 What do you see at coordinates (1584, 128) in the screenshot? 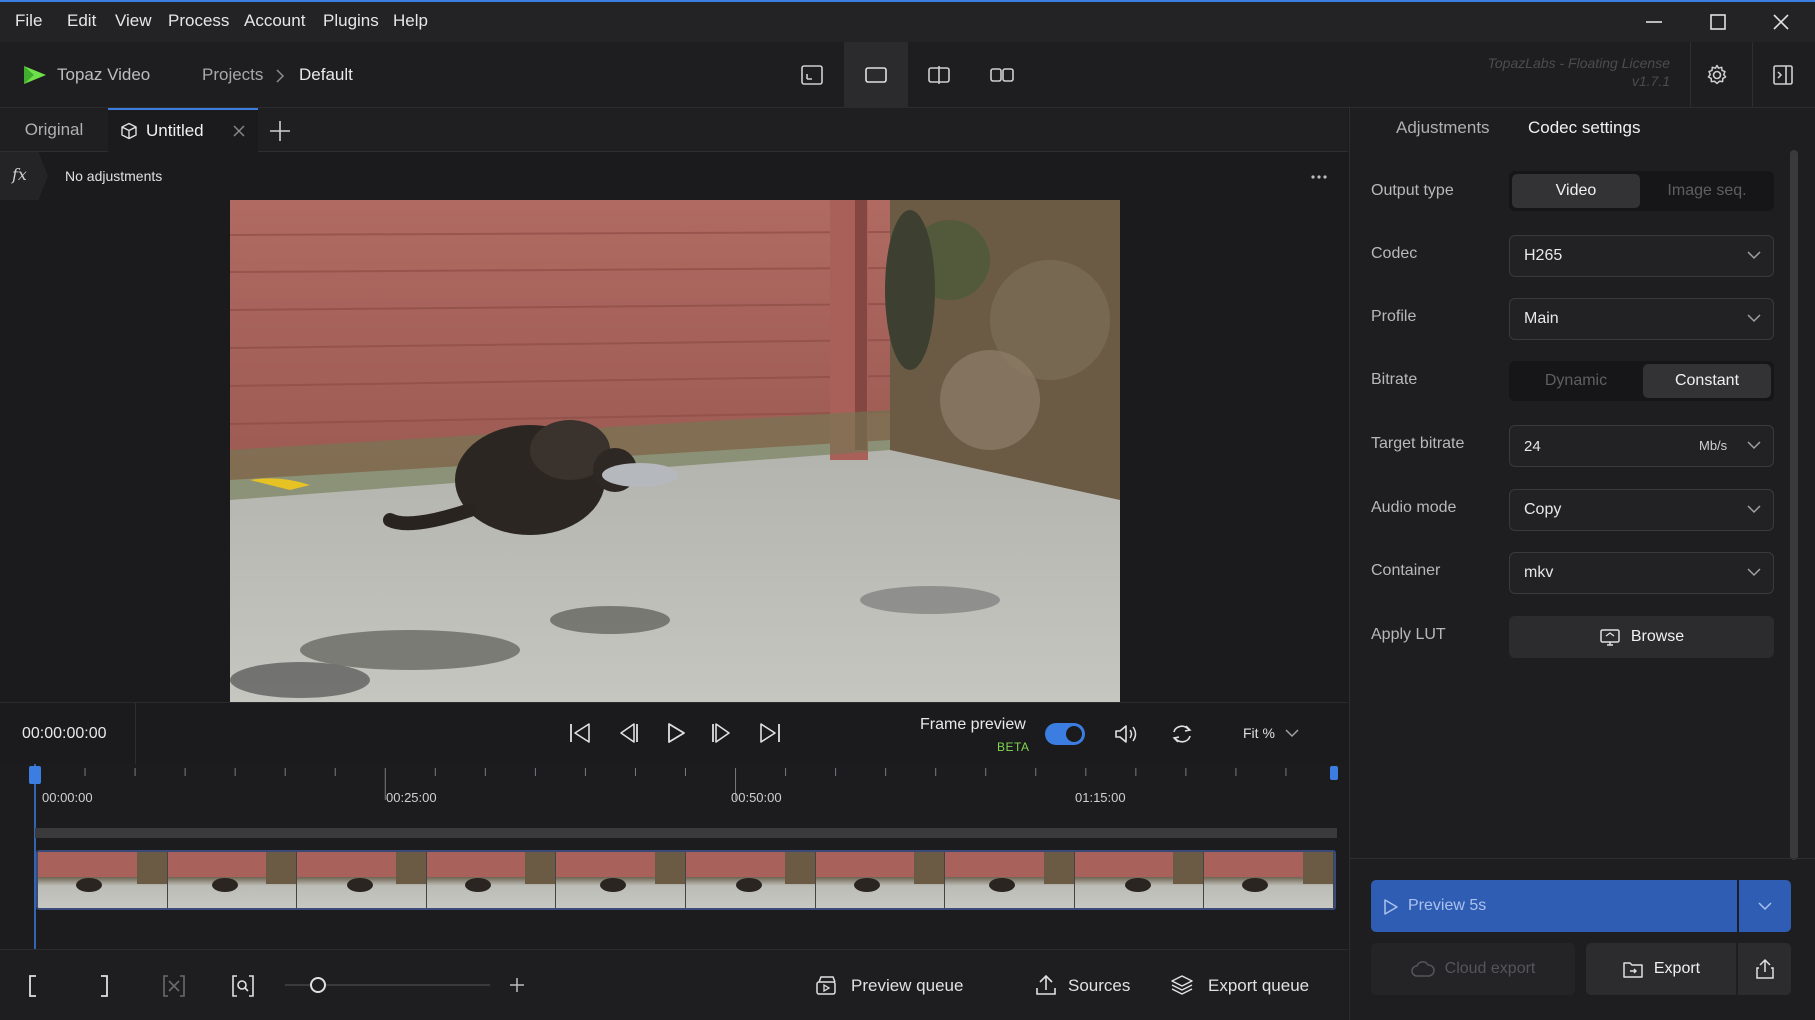
I see `tab-codec-settings: Codec settings` at bounding box center [1584, 128].